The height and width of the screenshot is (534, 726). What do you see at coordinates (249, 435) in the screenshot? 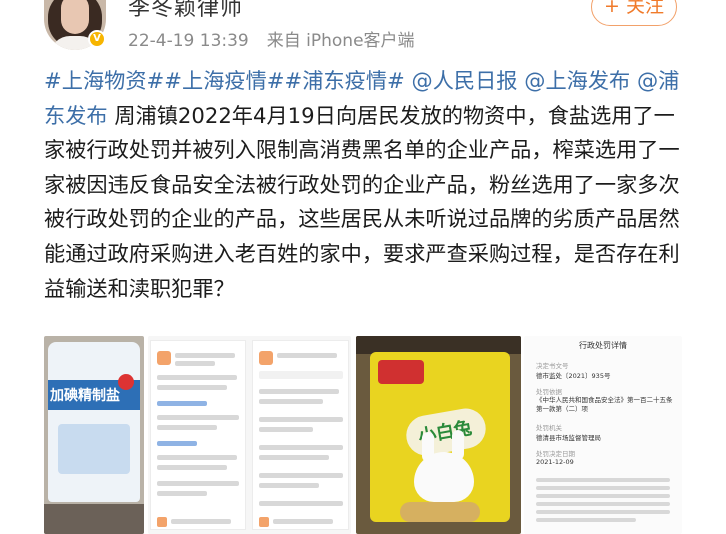
I see `image-company-screenshots` at bounding box center [249, 435].